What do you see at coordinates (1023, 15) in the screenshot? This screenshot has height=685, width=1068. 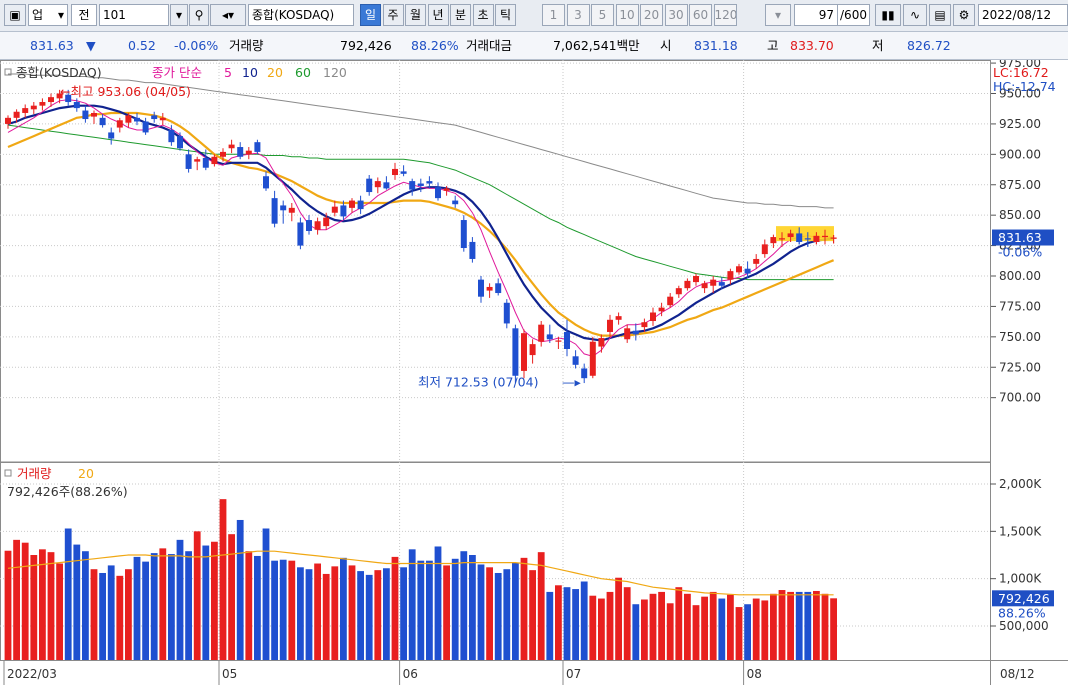 I see `date-input: 2022/08/12` at bounding box center [1023, 15].